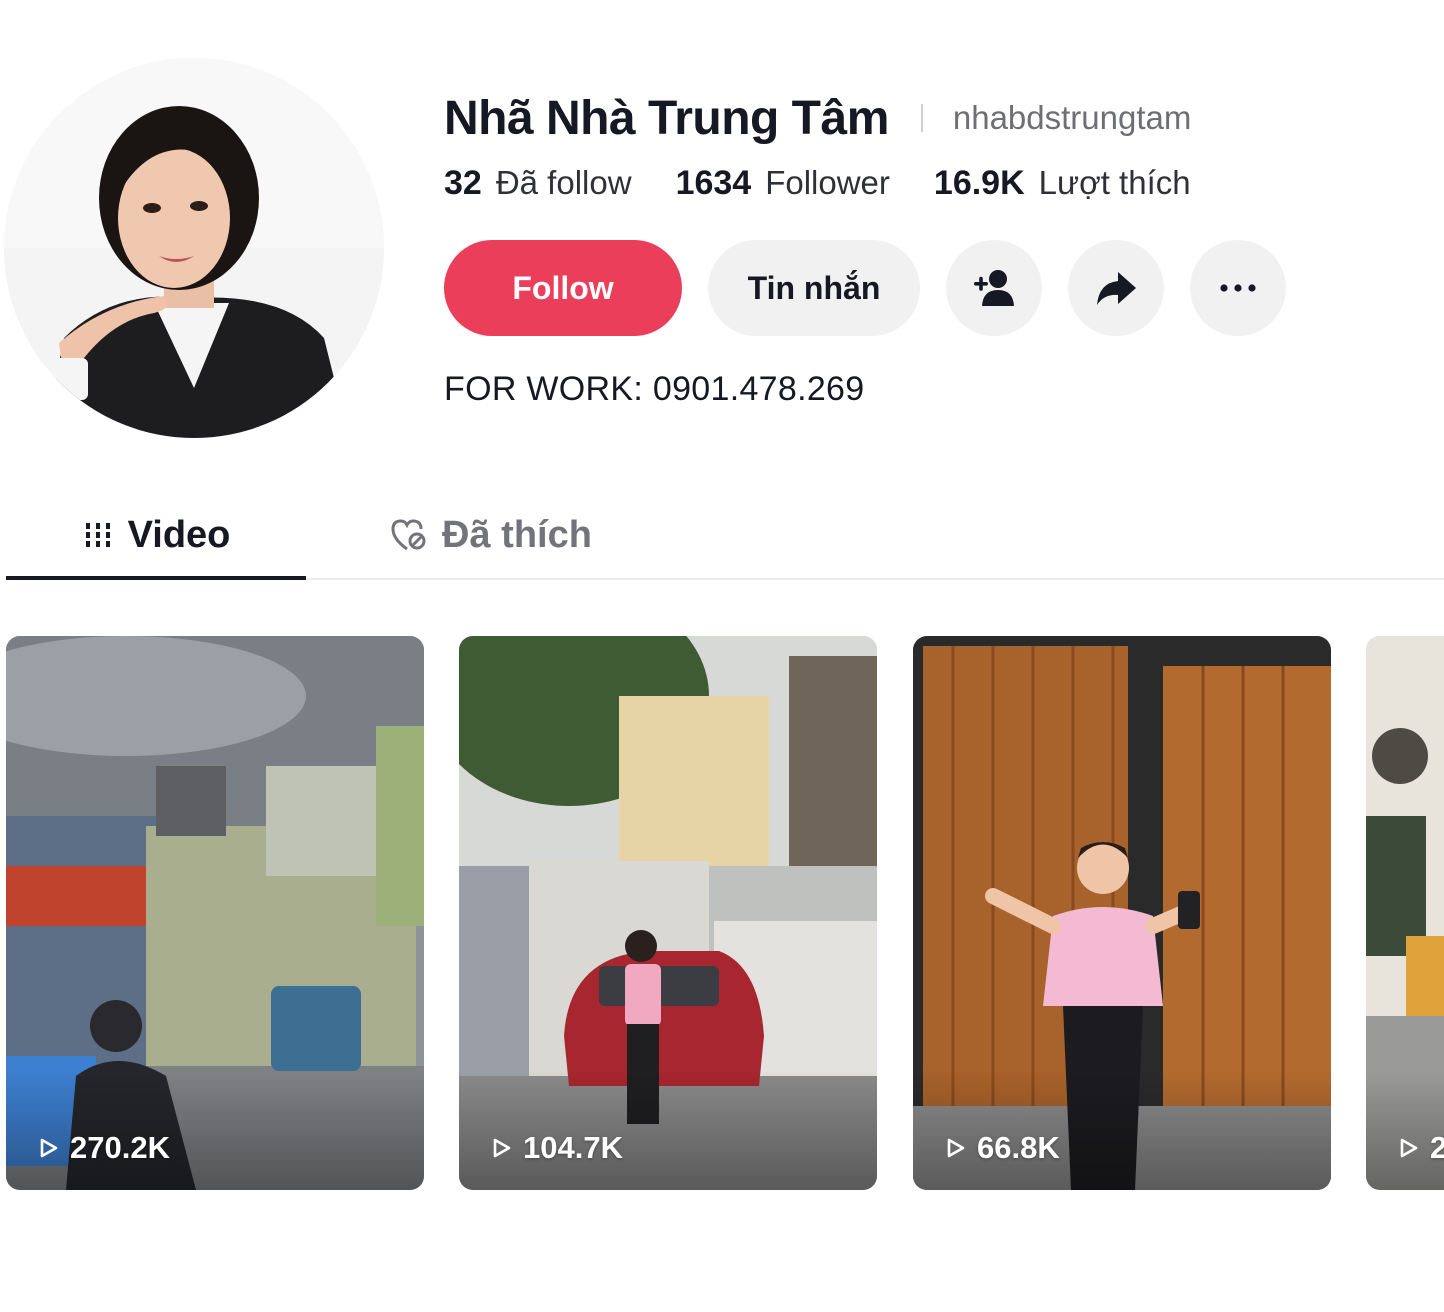  I want to click on avatar-photo, so click(194, 248).